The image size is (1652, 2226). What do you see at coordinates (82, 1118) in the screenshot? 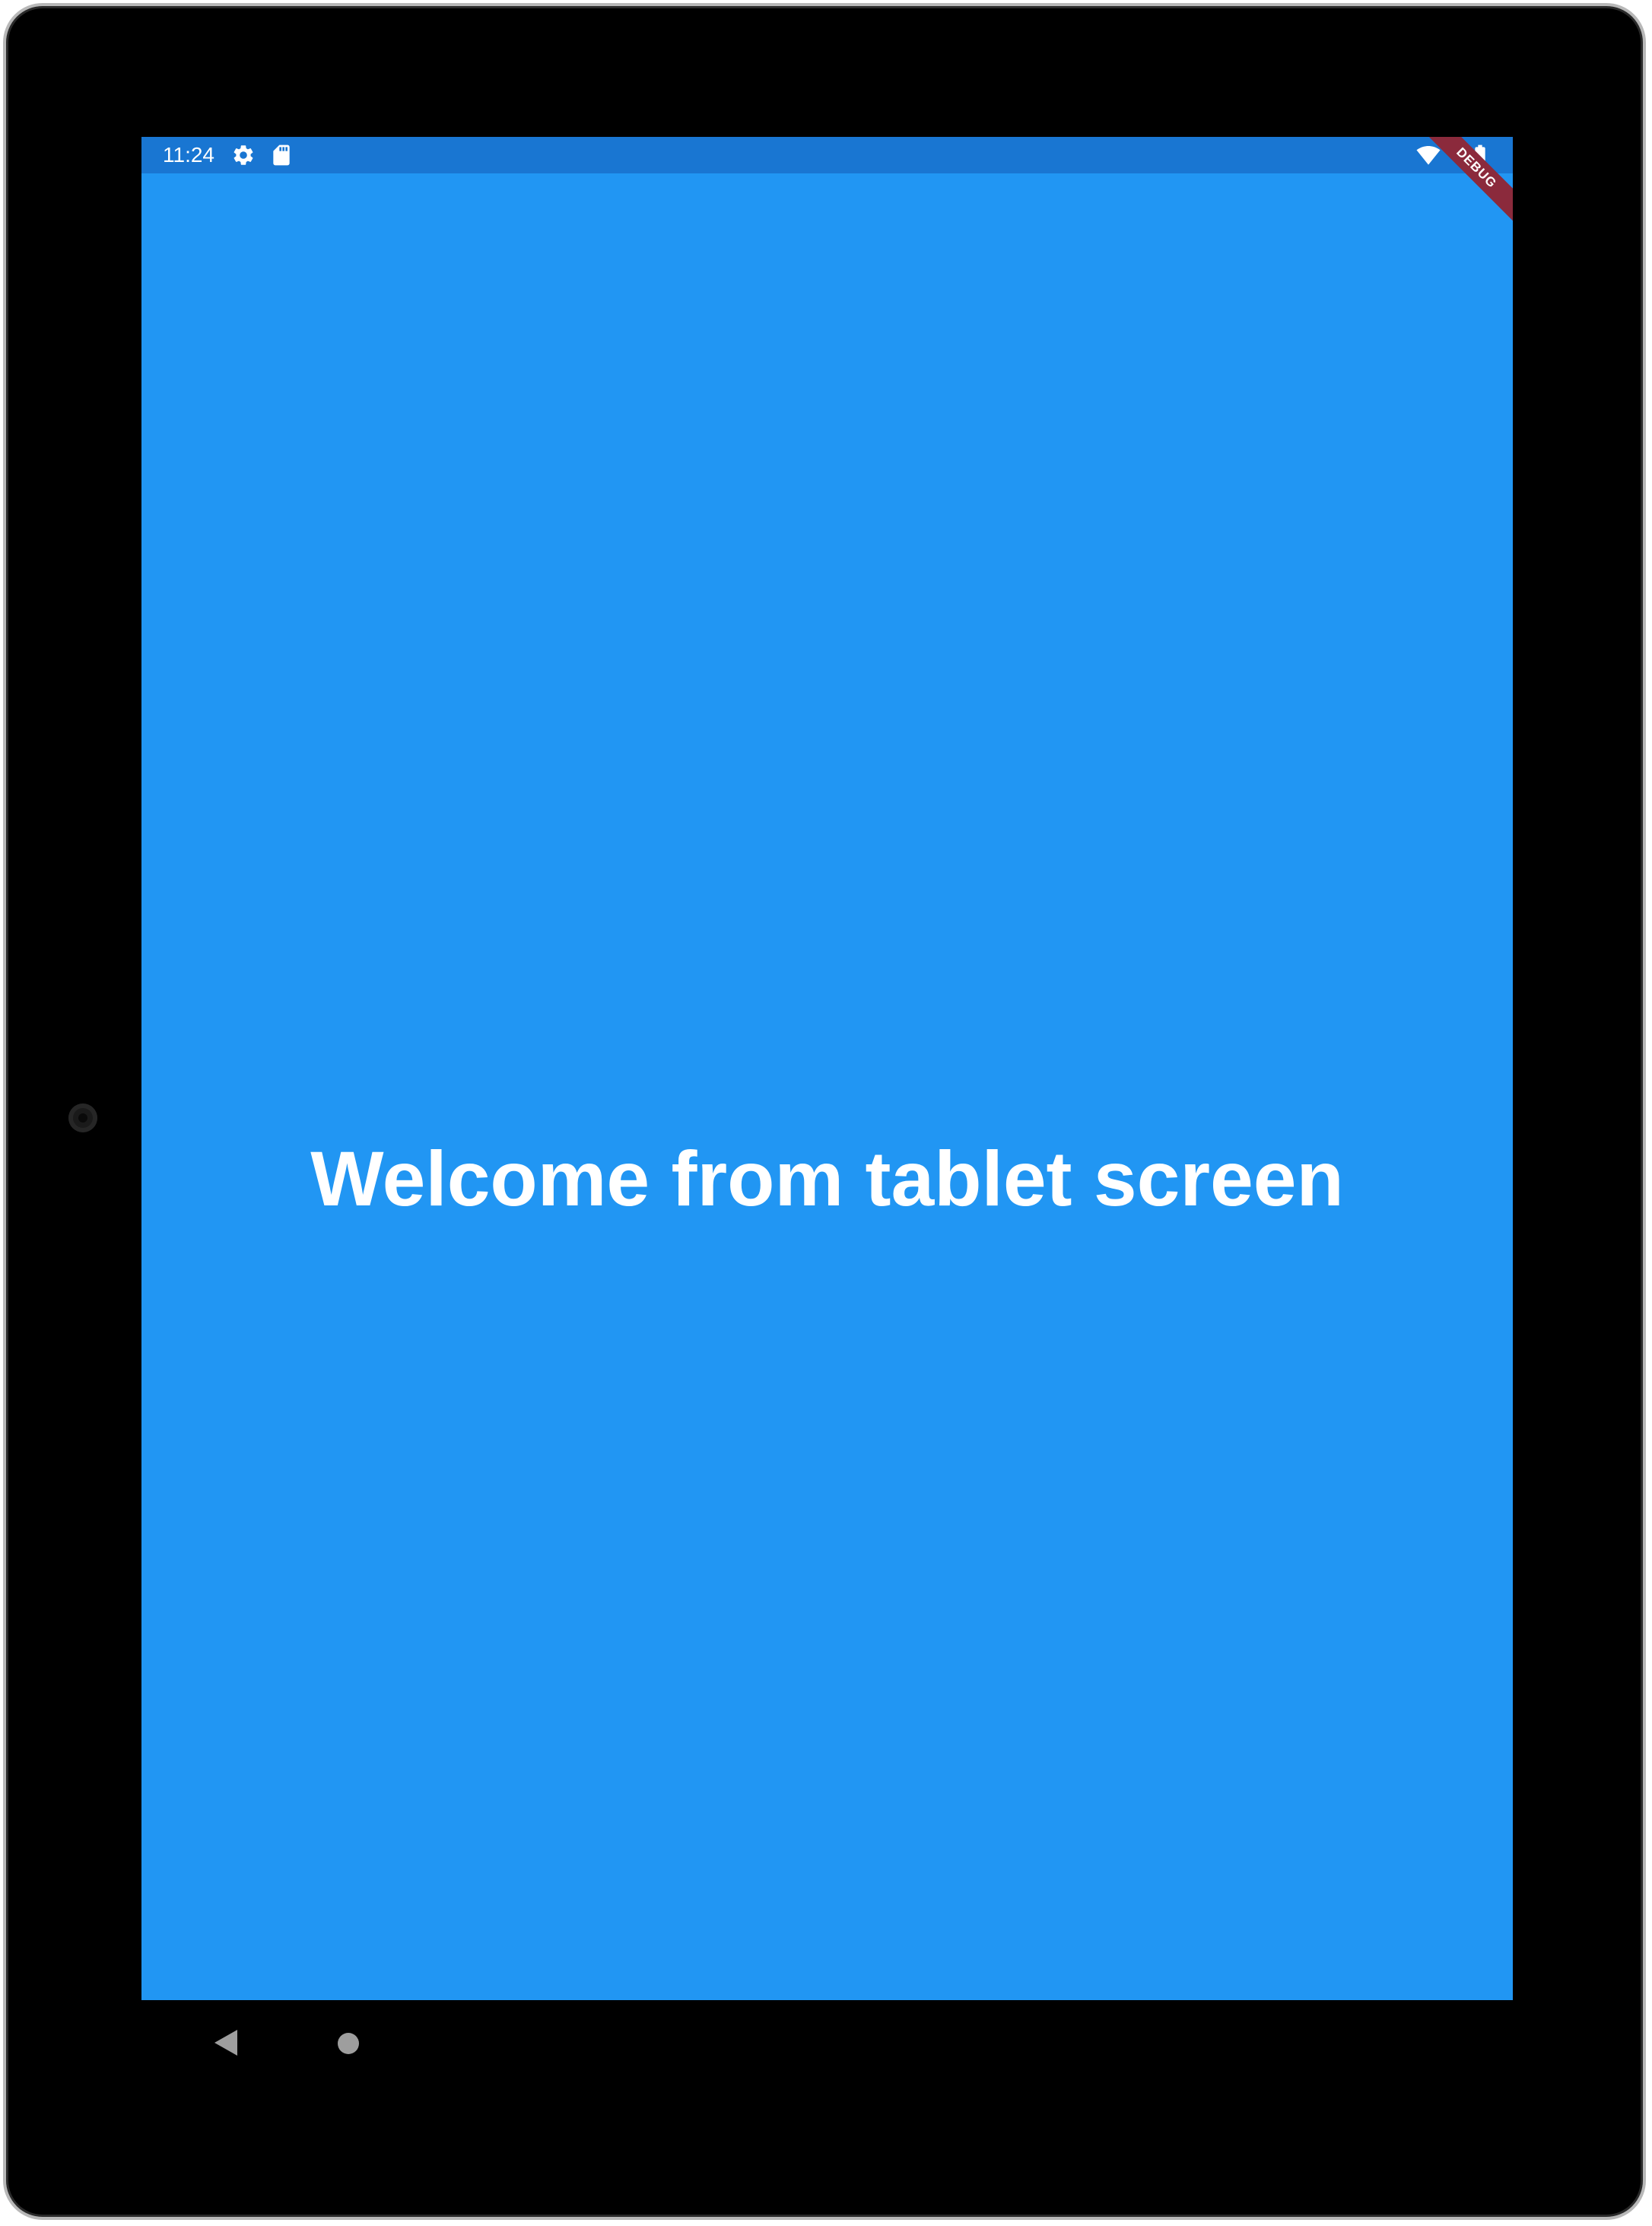
I see `front-camera` at bounding box center [82, 1118].